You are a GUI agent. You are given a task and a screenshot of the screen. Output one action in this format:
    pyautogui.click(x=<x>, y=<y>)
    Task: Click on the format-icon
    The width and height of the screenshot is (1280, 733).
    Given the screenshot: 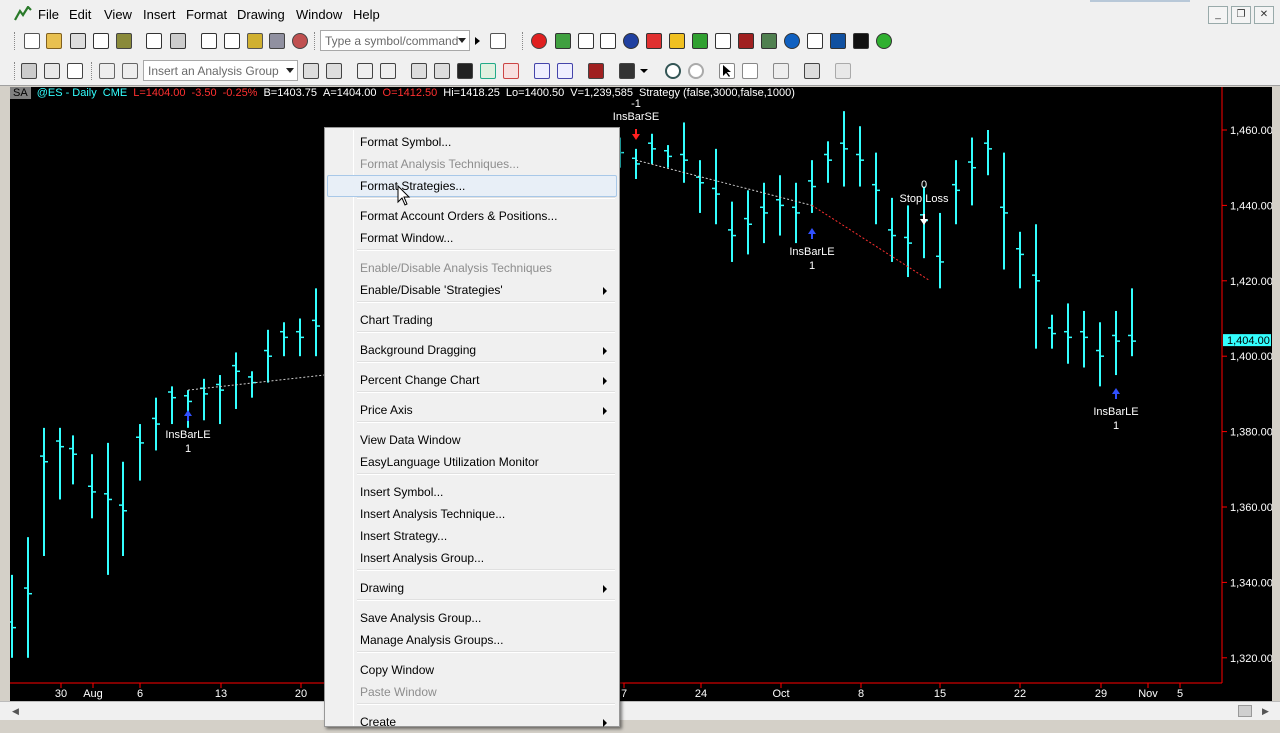 What is the action you would take?
    pyautogui.click(x=29, y=71)
    